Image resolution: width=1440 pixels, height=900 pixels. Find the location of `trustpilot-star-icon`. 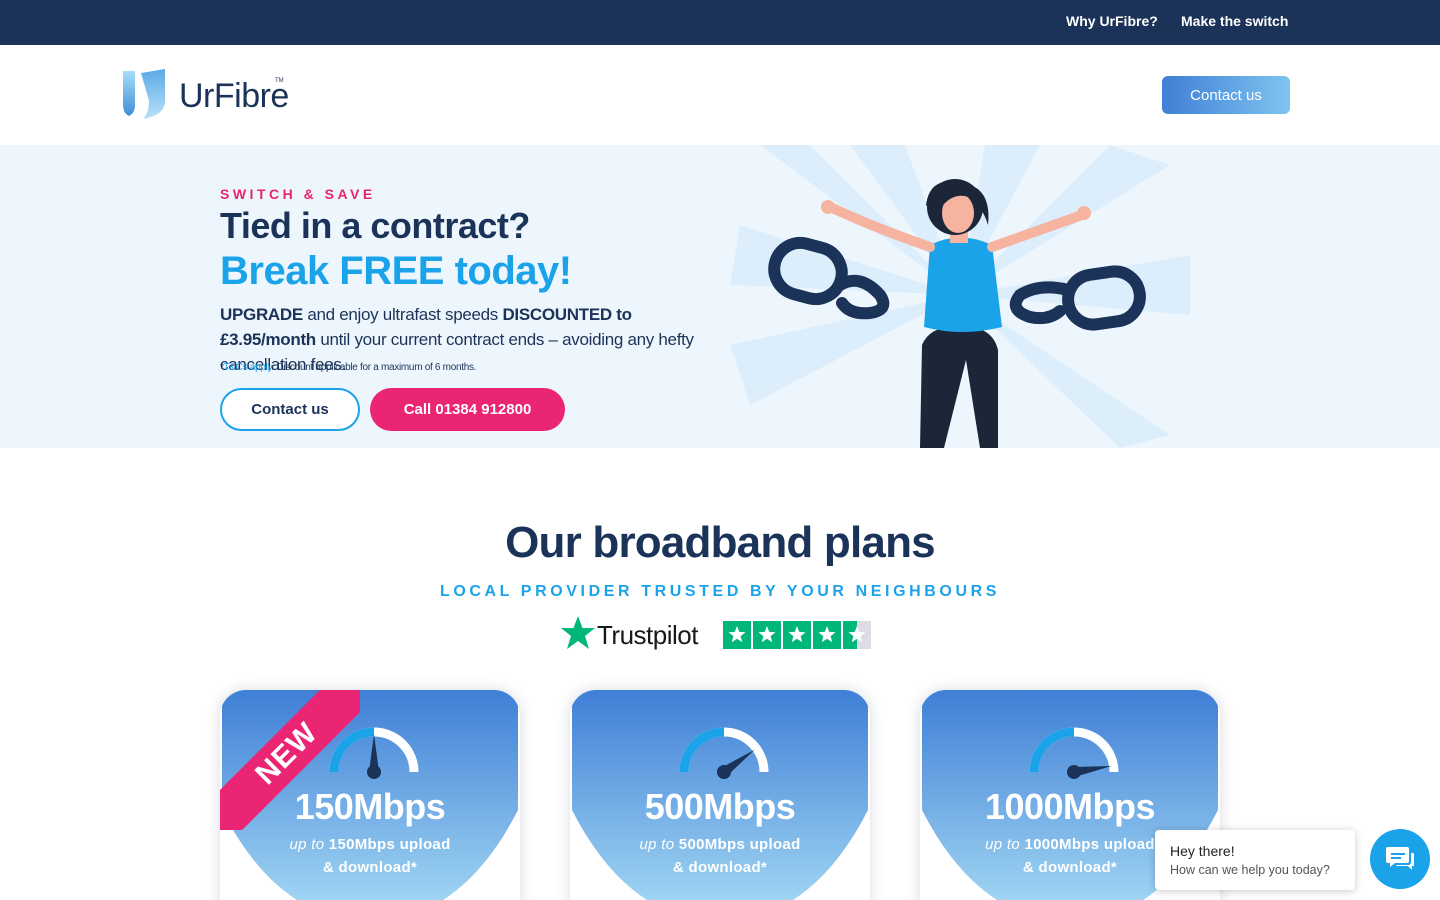

trustpilot-star-icon is located at coordinates (578, 632).